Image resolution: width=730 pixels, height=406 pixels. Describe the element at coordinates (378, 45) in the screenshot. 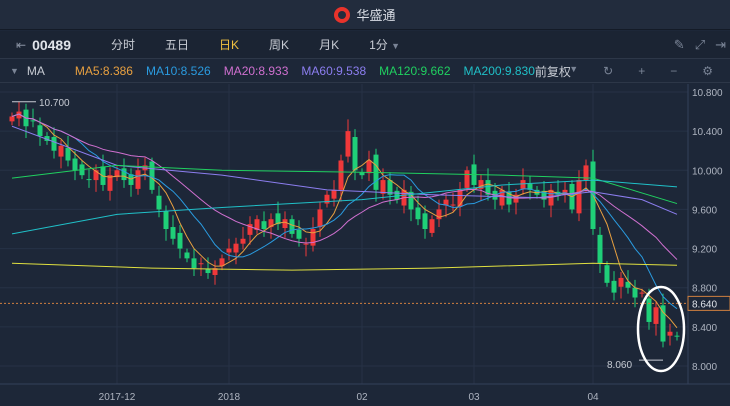

I see `tab-1min-label: 1分` at that location.